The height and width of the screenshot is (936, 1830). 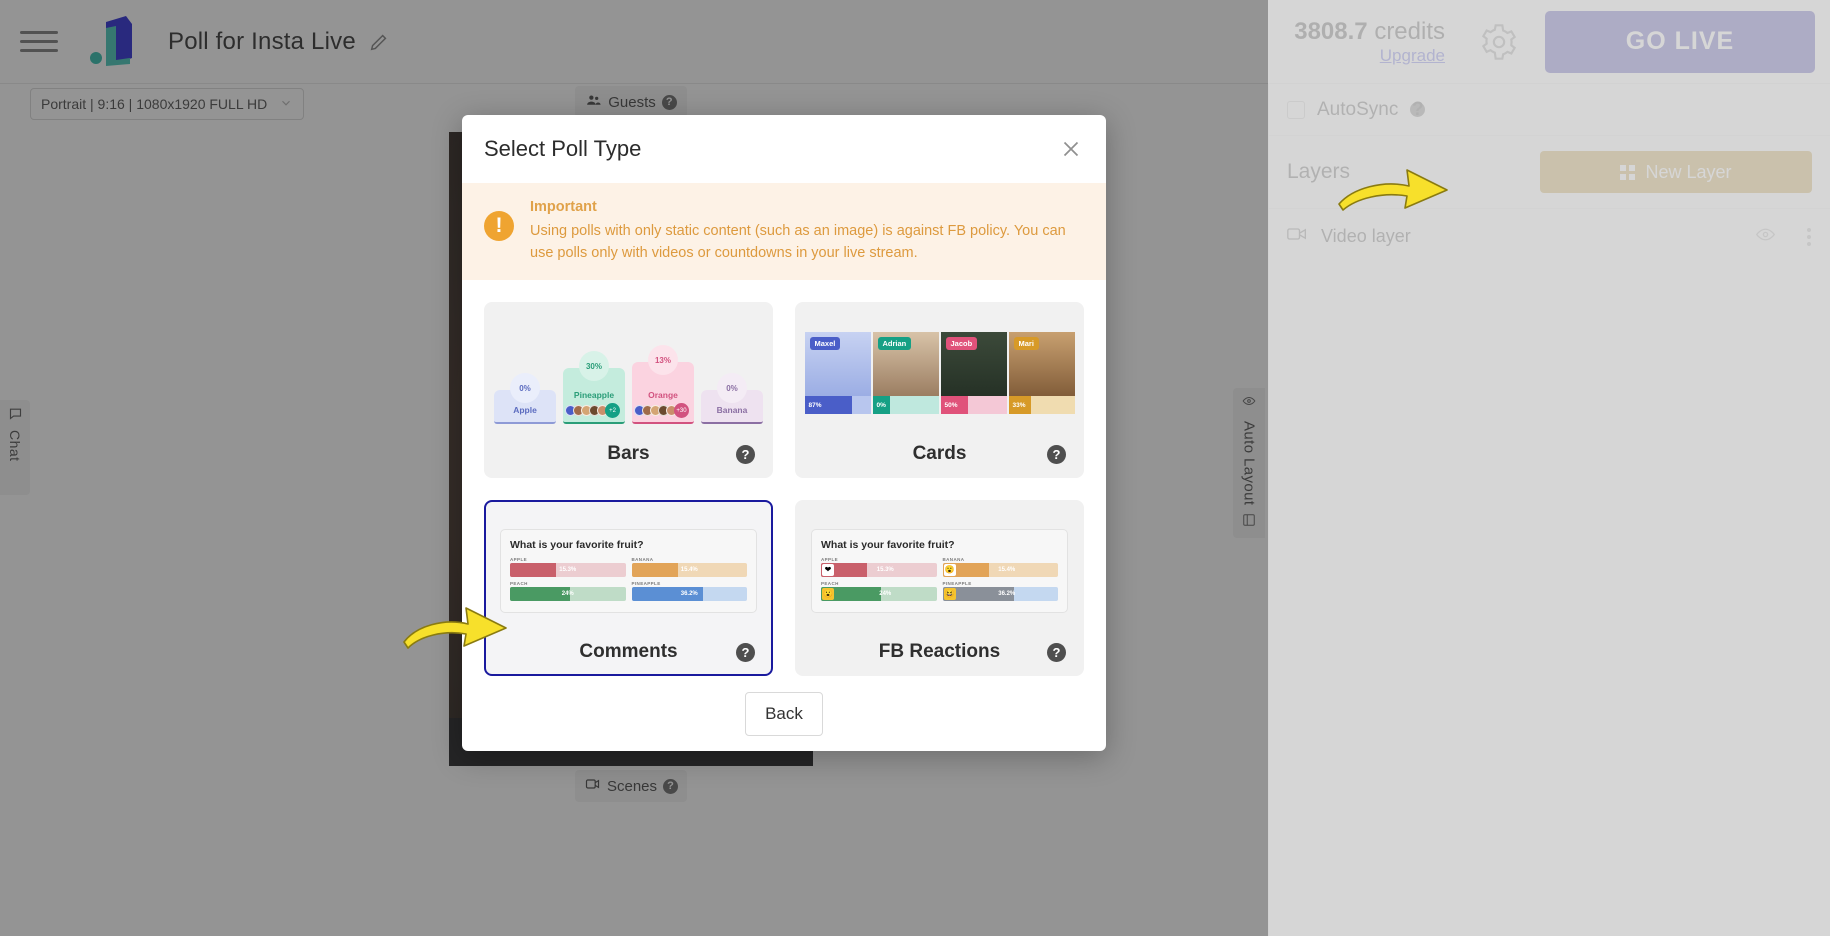 What do you see at coordinates (563, 207) in the screenshot?
I see `alert-title: Important` at bounding box center [563, 207].